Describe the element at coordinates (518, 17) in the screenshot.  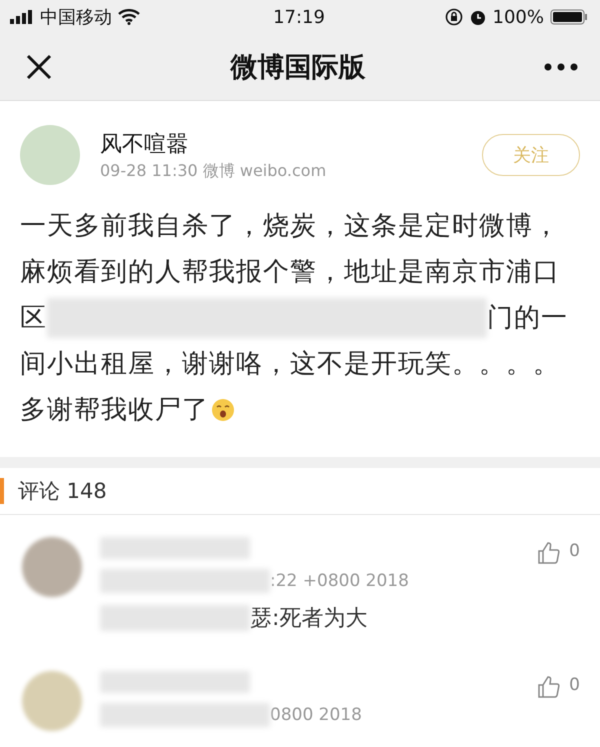
I see `battery-percent: 100%` at that location.